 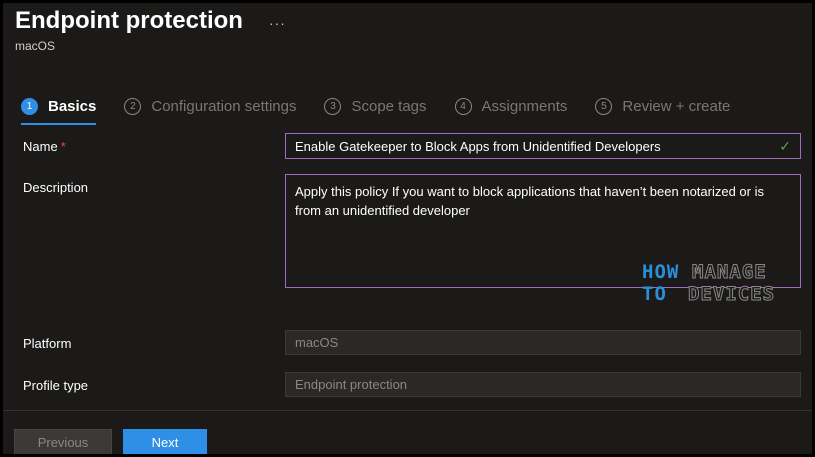 What do you see at coordinates (389, 106) in the screenshot?
I see `tab-label: Scope tags` at bounding box center [389, 106].